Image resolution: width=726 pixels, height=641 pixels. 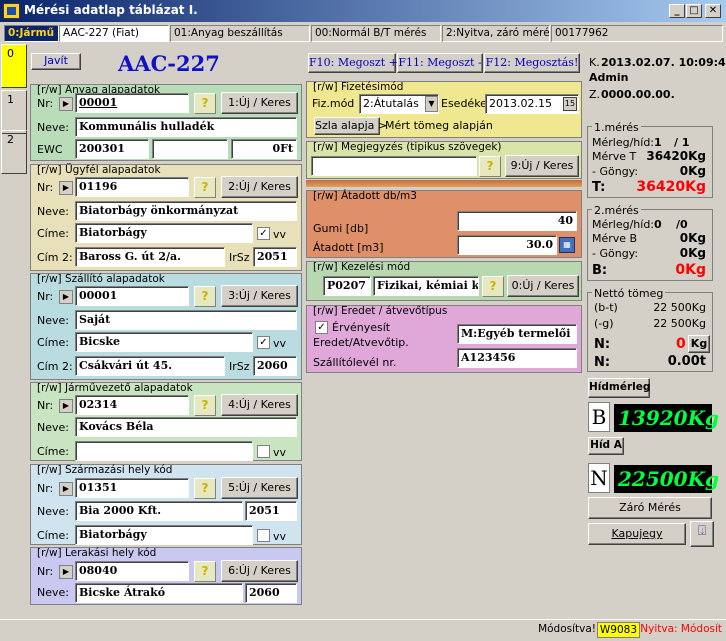 I want to click on ugyfel-search-button: 2:Új / Keres, so click(x=259, y=187).